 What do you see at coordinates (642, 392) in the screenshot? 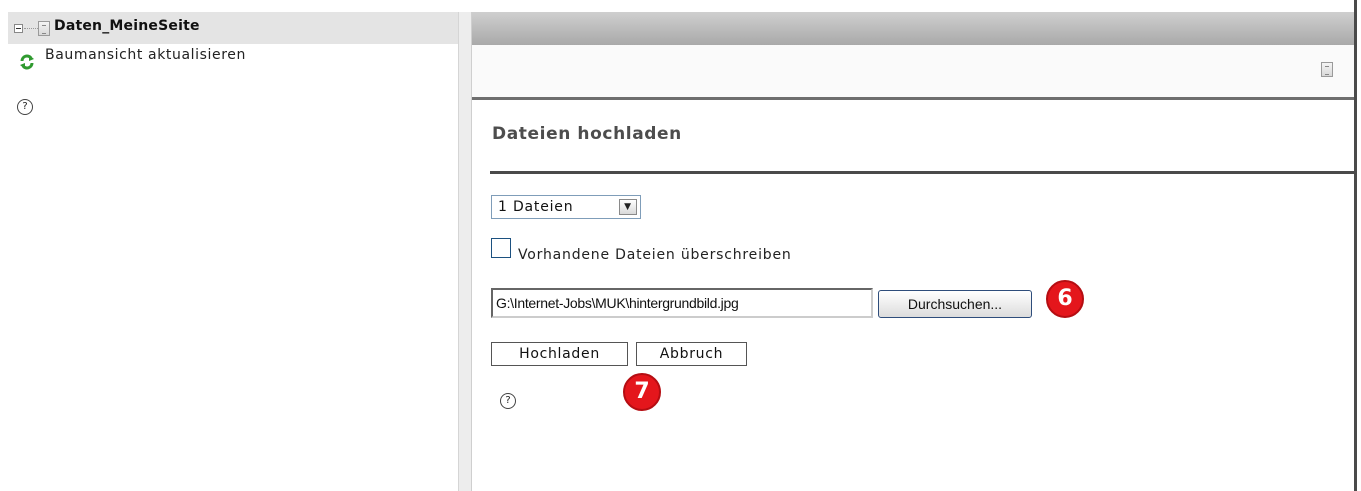
I see `annotation-marker-7: 7` at bounding box center [642, 392].